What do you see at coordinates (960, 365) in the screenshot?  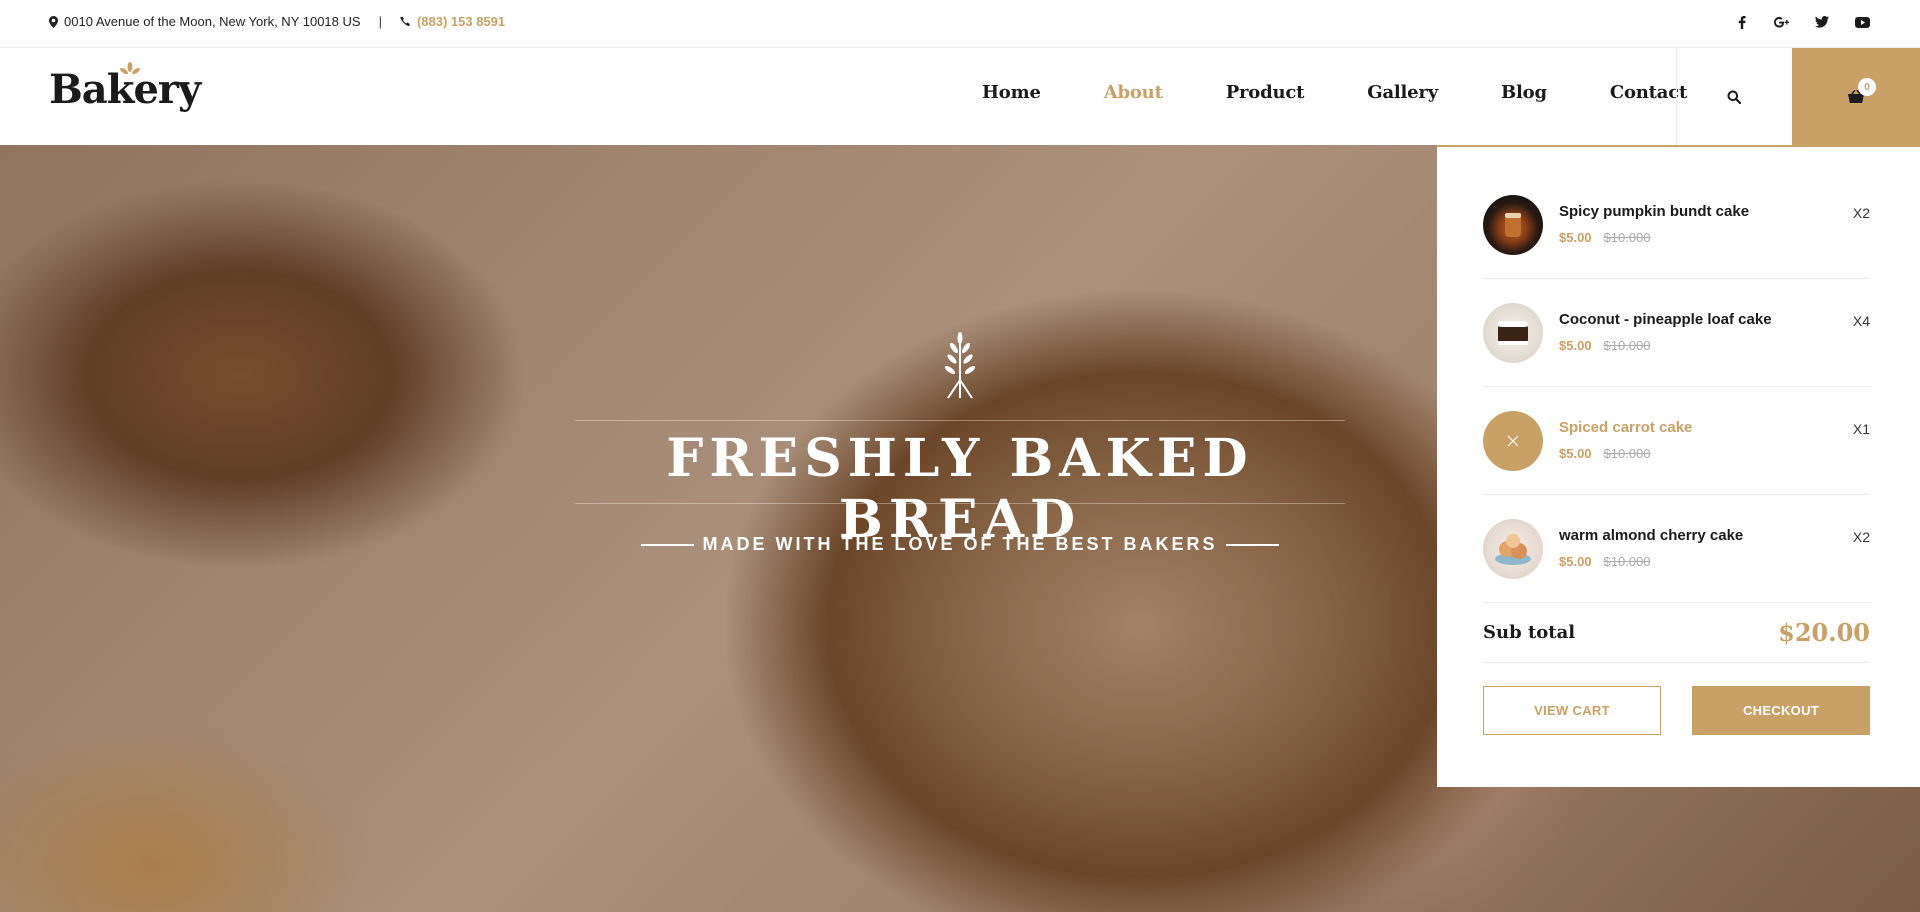 I see `wheat-icon` at bounding box center [960, 365].